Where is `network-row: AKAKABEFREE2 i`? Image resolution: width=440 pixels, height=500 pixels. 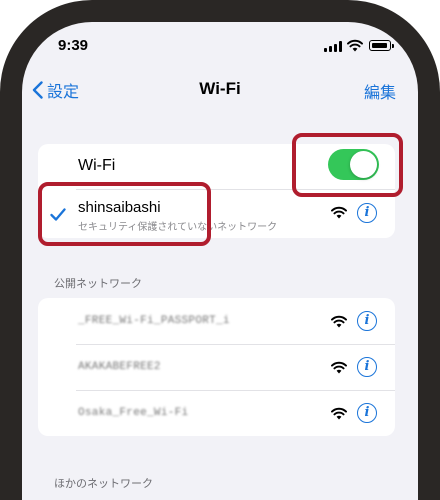 network-row: AKAKABEFREE2 i is located at coordinates (216, 367).